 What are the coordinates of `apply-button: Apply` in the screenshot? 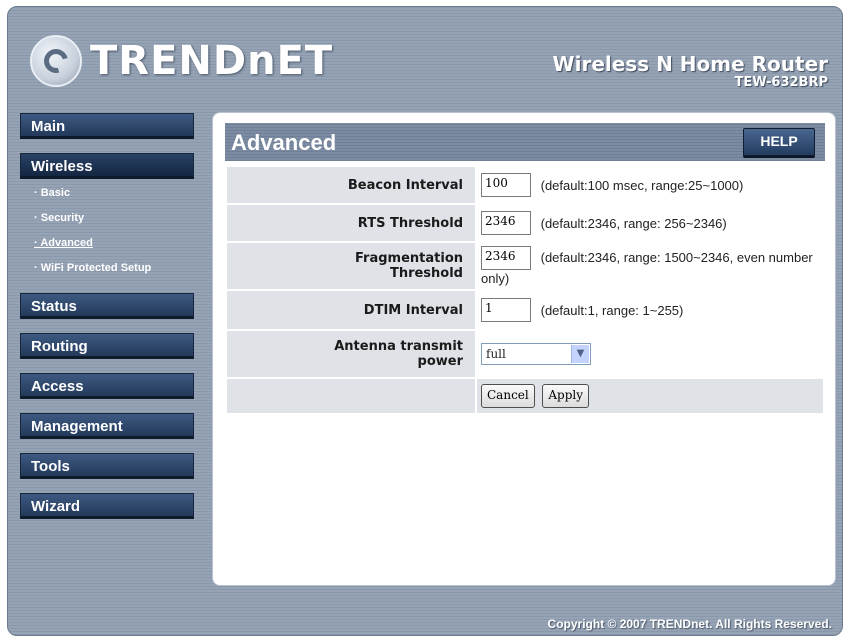 It's located at (566, 396).